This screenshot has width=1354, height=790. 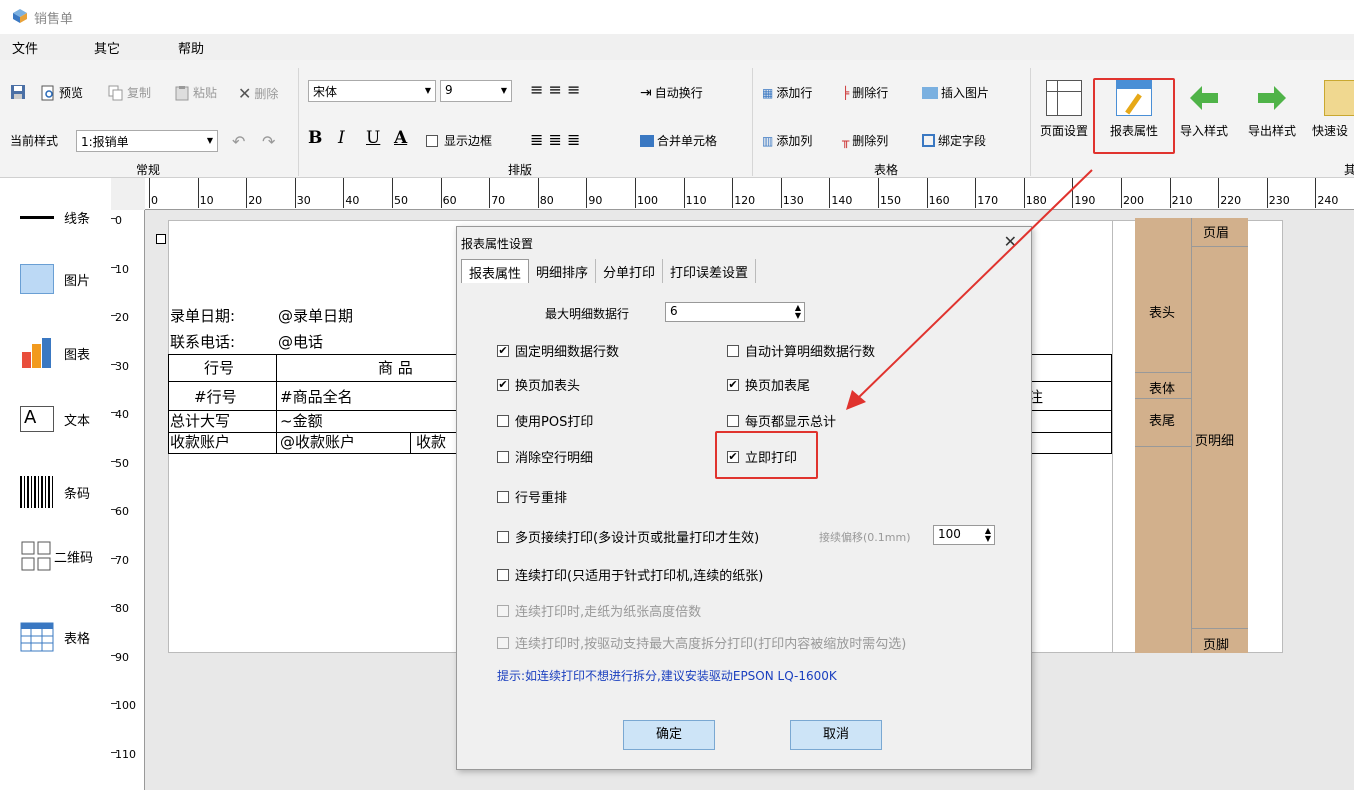 I want to click on ruler-tick-label: 210, so click(x=1182, y=200).